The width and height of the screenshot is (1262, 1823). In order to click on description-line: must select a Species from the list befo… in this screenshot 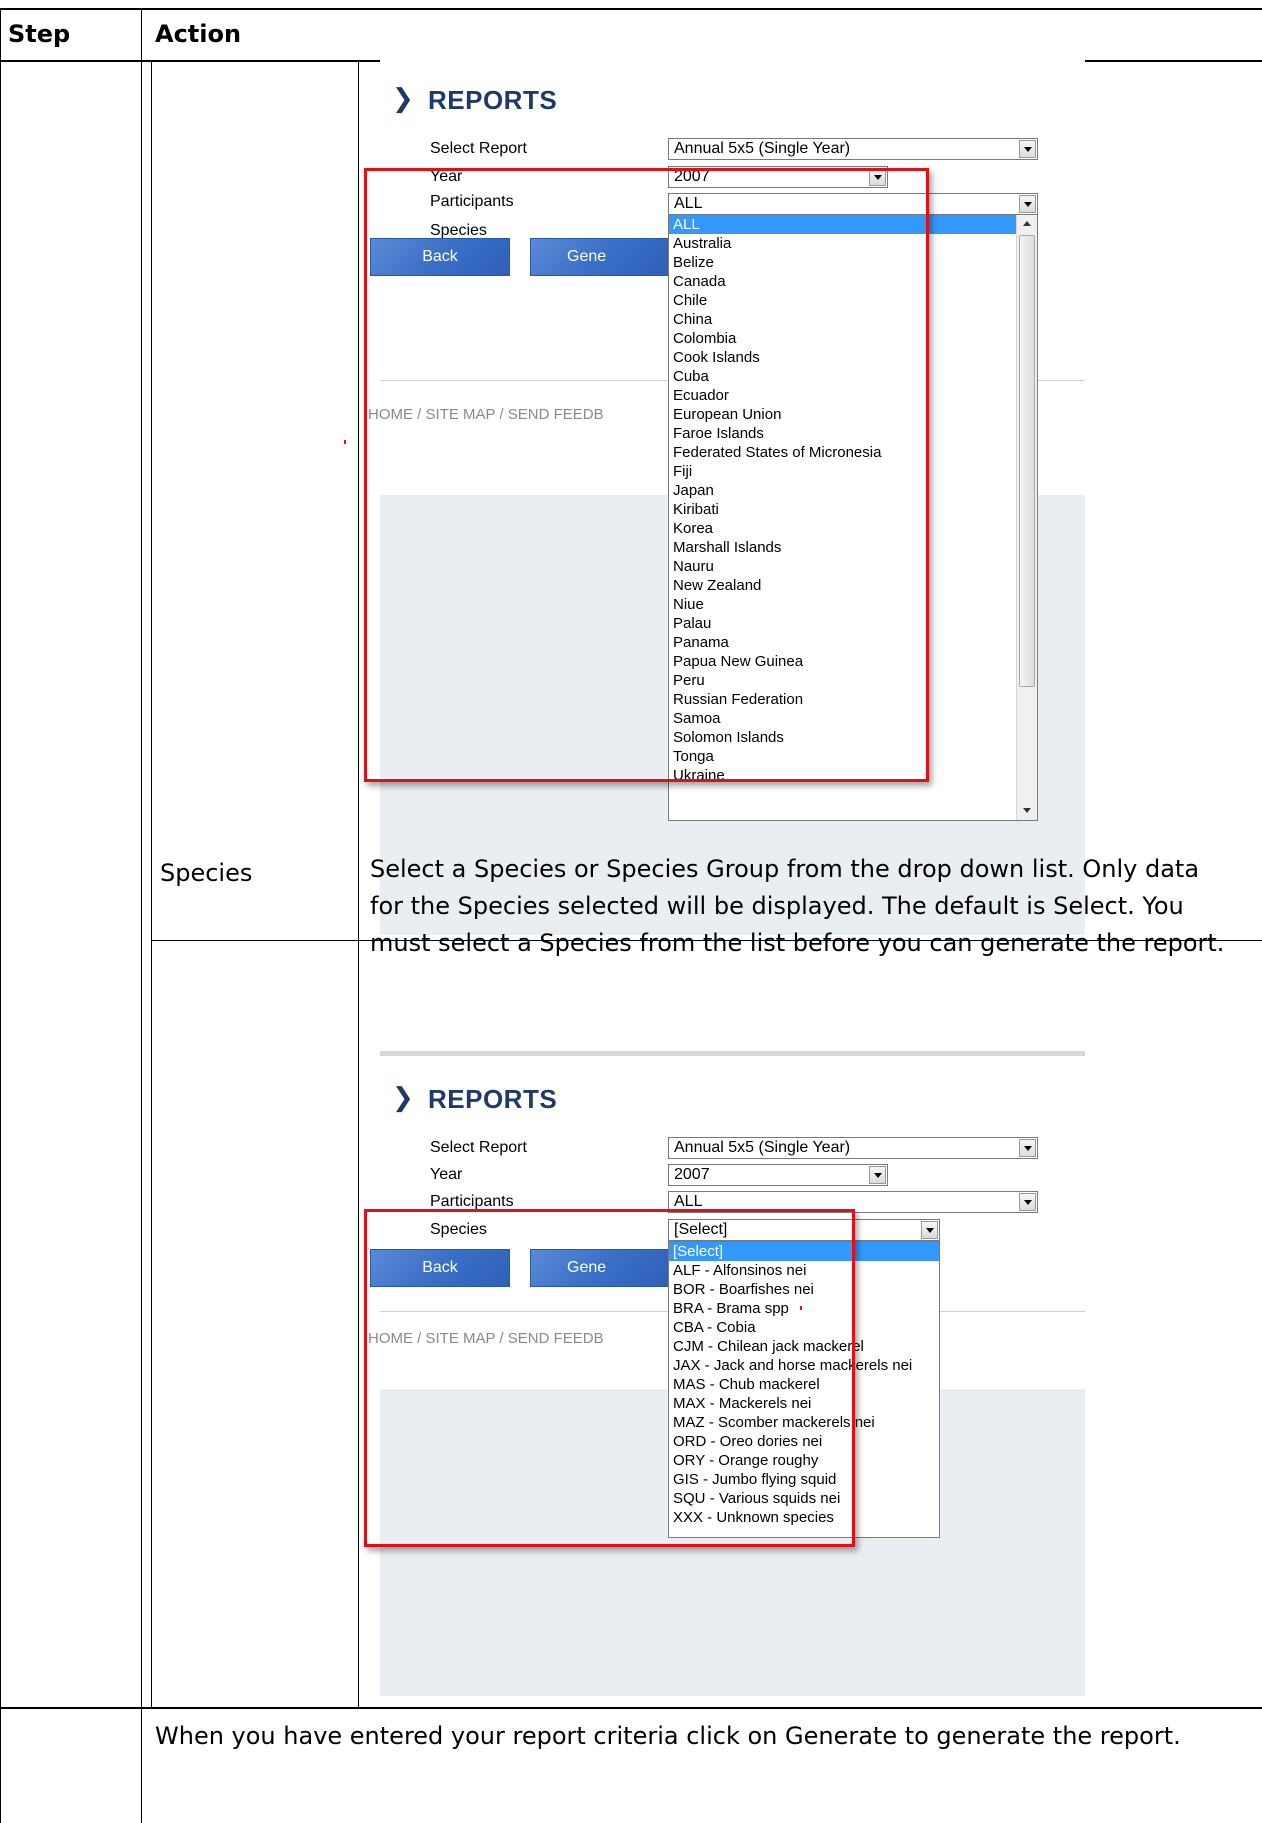, I will do `click(797, 943)`.